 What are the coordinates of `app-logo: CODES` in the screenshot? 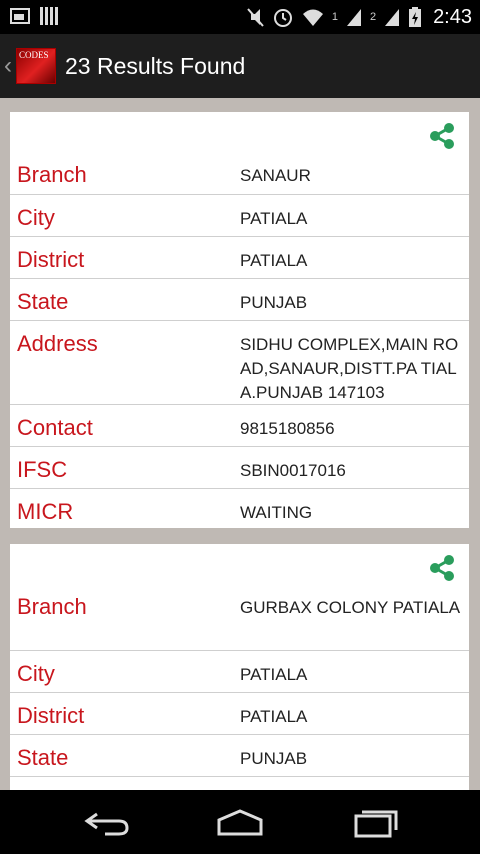 It's located at (36, 66).